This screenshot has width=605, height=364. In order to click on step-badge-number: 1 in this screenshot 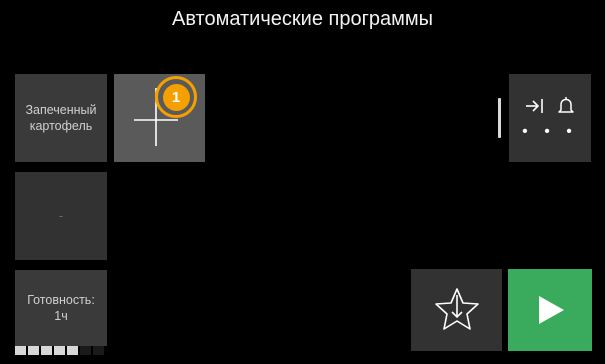, I will do `click(176, 97)`.